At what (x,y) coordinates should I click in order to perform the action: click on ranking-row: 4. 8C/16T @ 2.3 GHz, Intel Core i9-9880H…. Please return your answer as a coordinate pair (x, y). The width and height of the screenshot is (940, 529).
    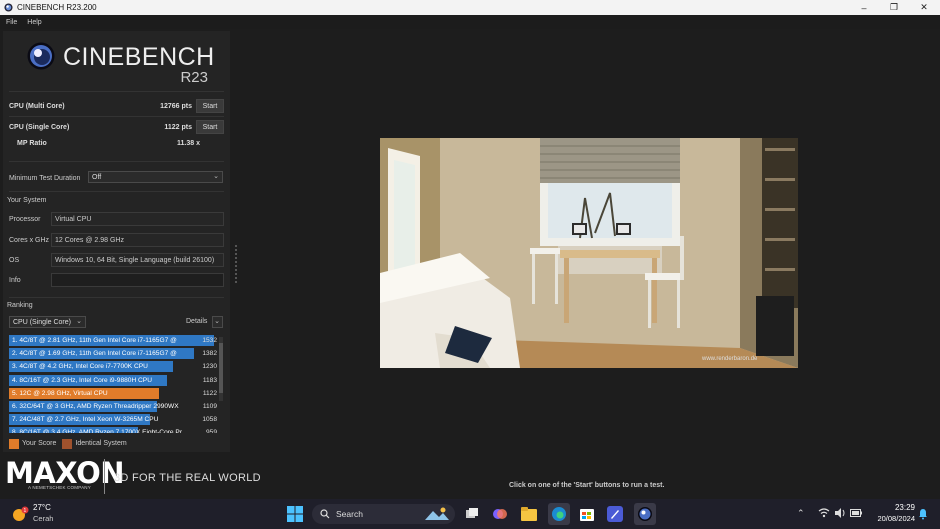
    Looking at the image, I should click on (116, 380).